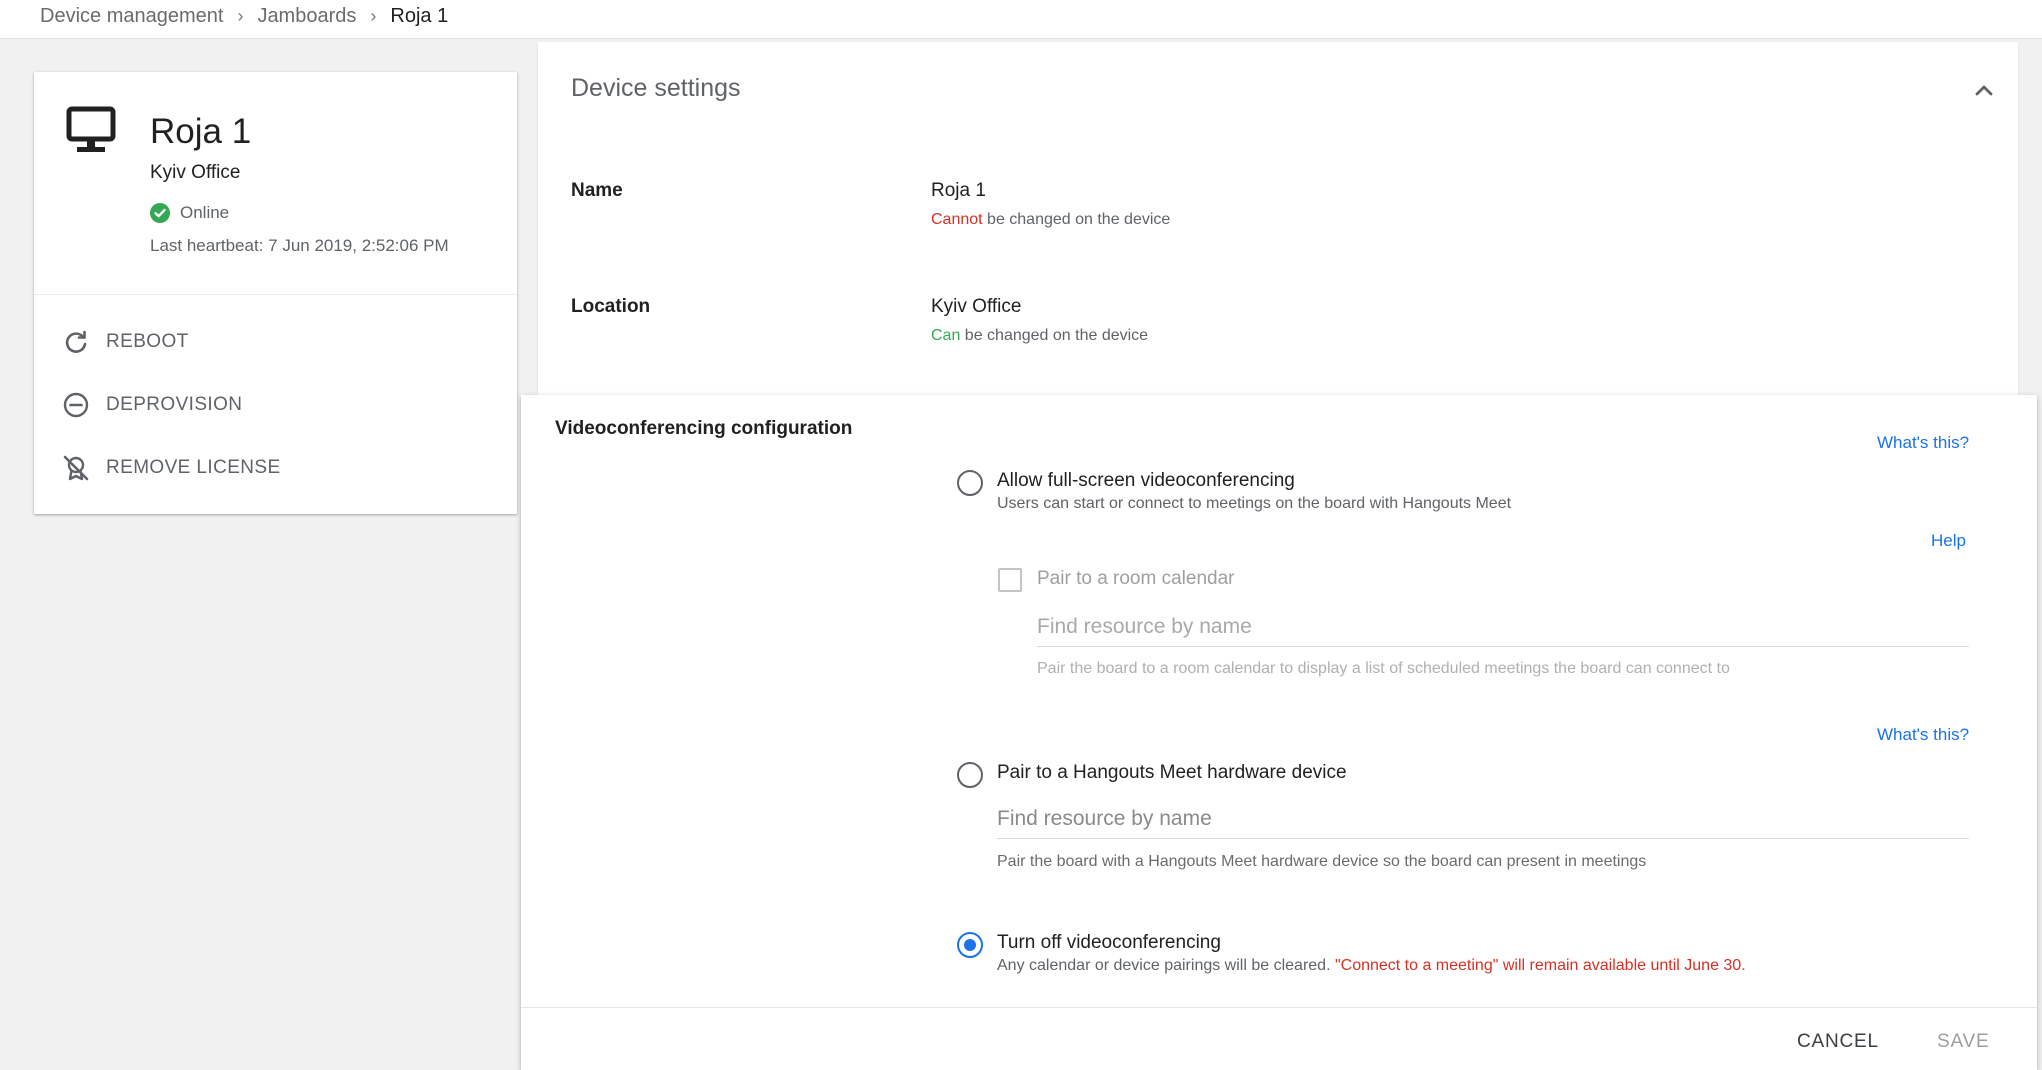  What do you see at coordinates (970, 775) in the screenshot?
I see `radio-pair-hardware` at bounding box center [970, 775].